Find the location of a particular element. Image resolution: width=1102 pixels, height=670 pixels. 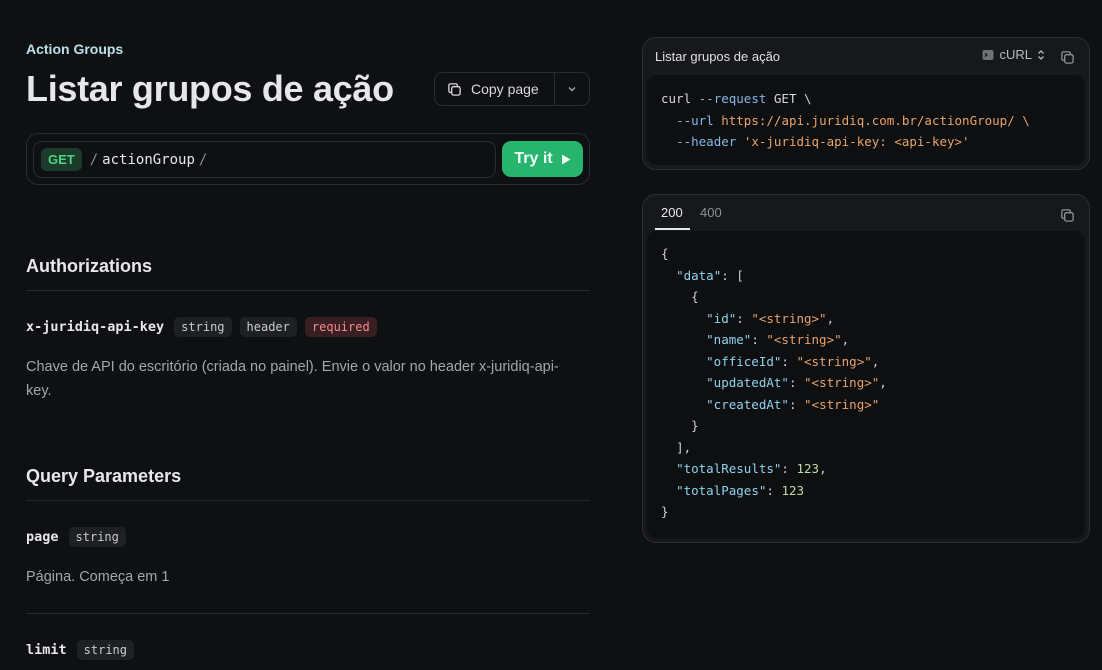

path-segment: actionGroup is located at coordinates (148, 159).